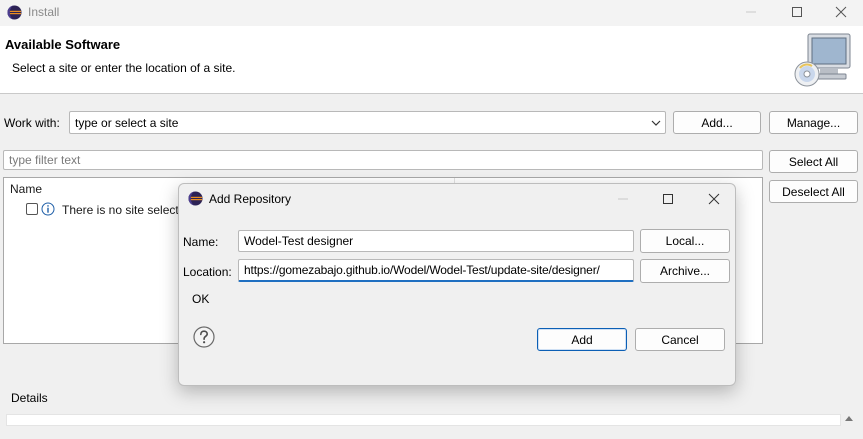 The width and height of the screenshot is (863, 439). I want to click on cancel-button: Cancel, so click(680, 339).